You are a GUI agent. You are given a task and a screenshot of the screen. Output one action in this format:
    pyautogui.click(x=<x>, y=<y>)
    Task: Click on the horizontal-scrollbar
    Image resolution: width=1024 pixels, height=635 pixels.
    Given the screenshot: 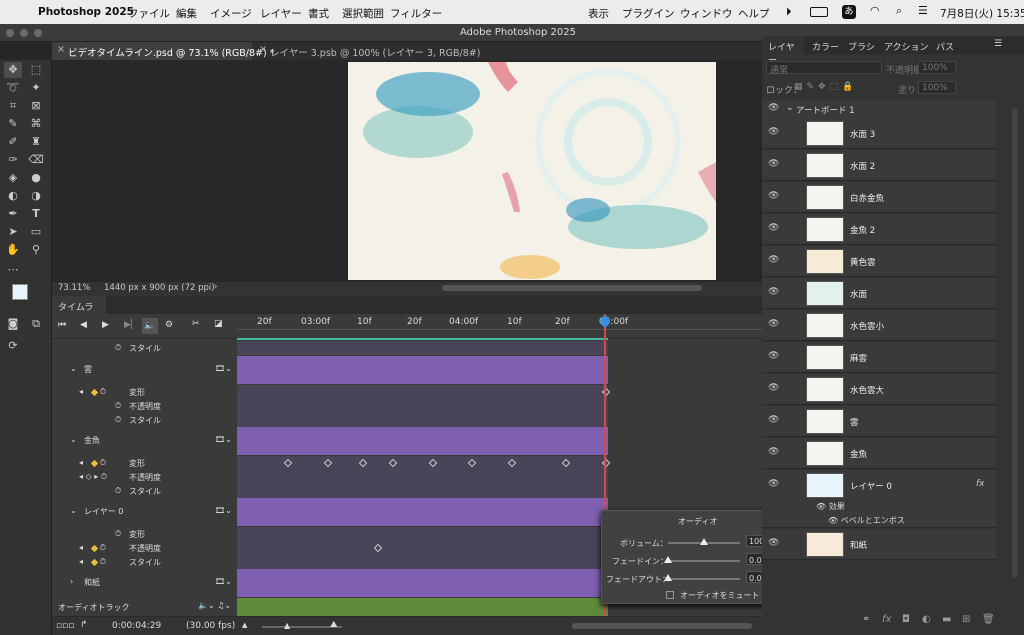 What is the action you would take?
    pyautogui.click(x=572, y=288)
    